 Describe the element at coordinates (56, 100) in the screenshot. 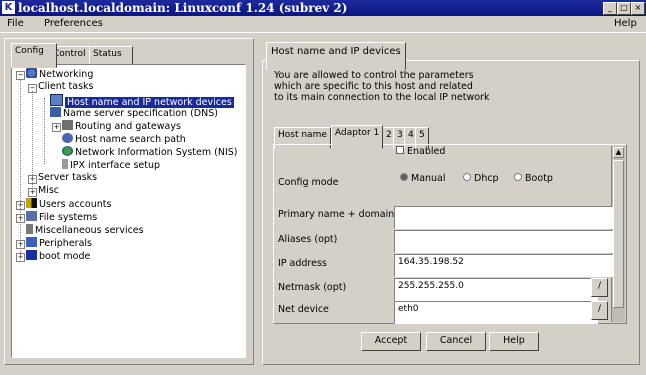

I see `monitor-icon` at that location.